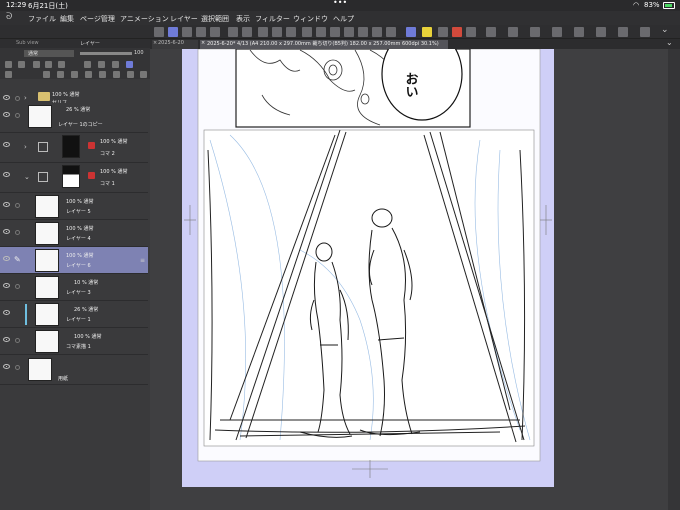  Describe the element at coordinates (48, 64) in the screenshot. I see `lock-alpha-icon` at that location.